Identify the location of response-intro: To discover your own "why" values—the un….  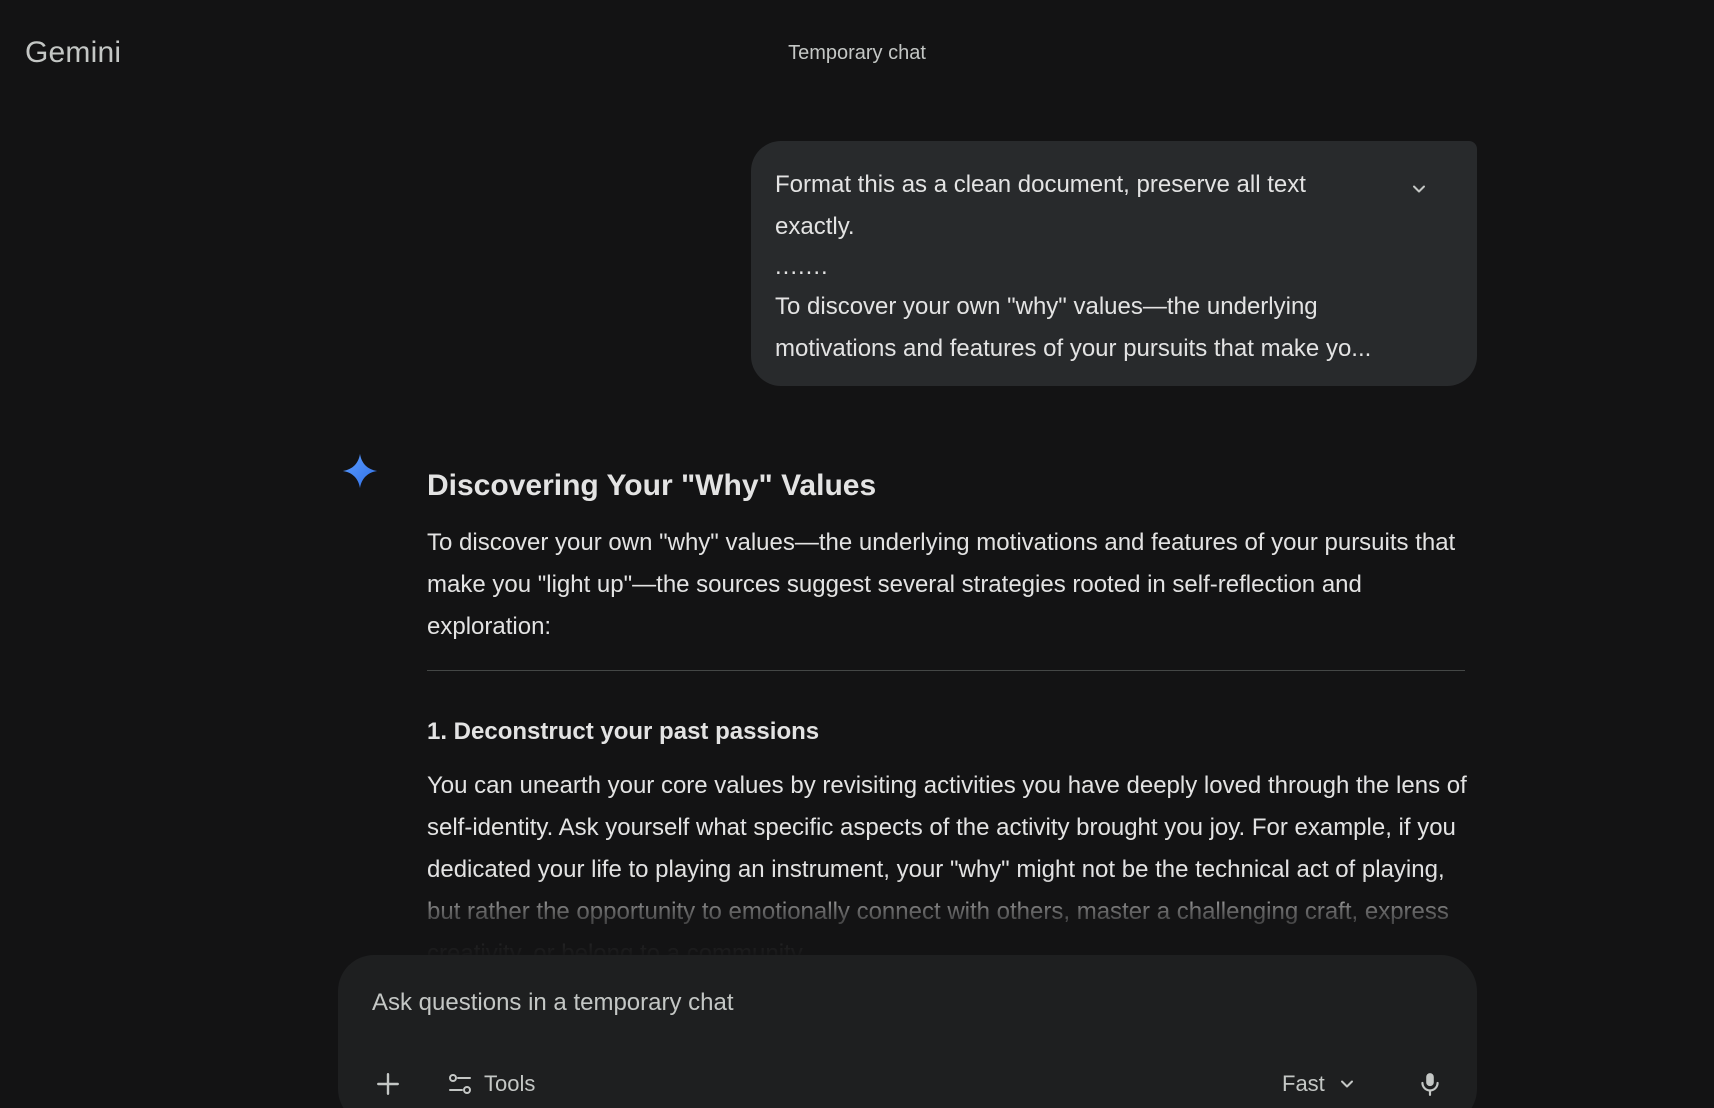
(941, 584).